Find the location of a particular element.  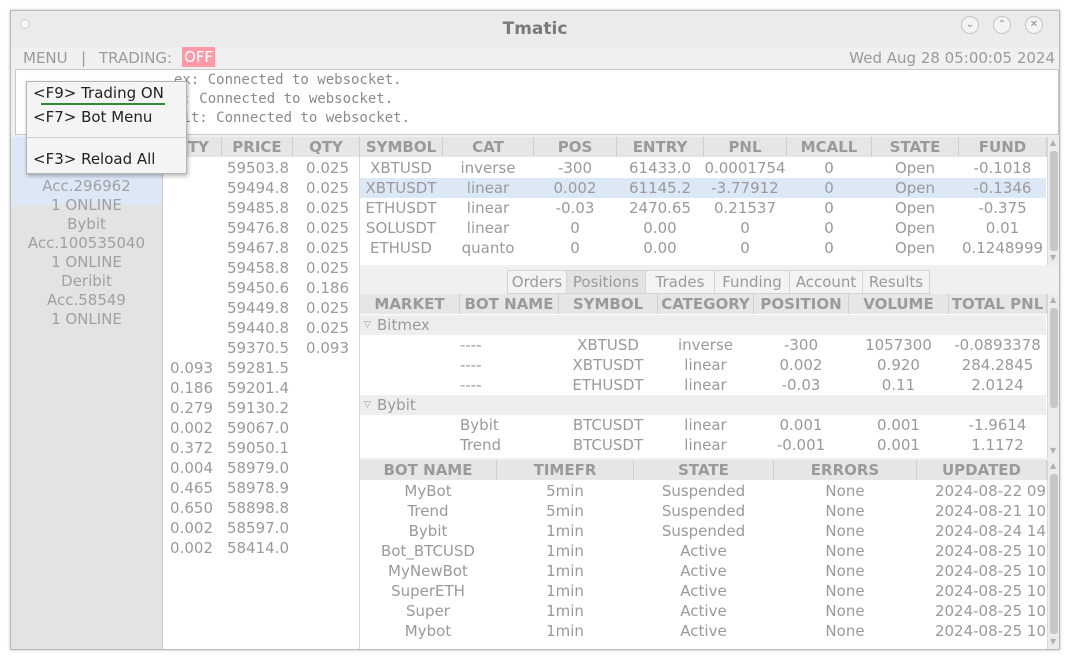

col-header-fund: FUND is located at coordinates (1003, 147).